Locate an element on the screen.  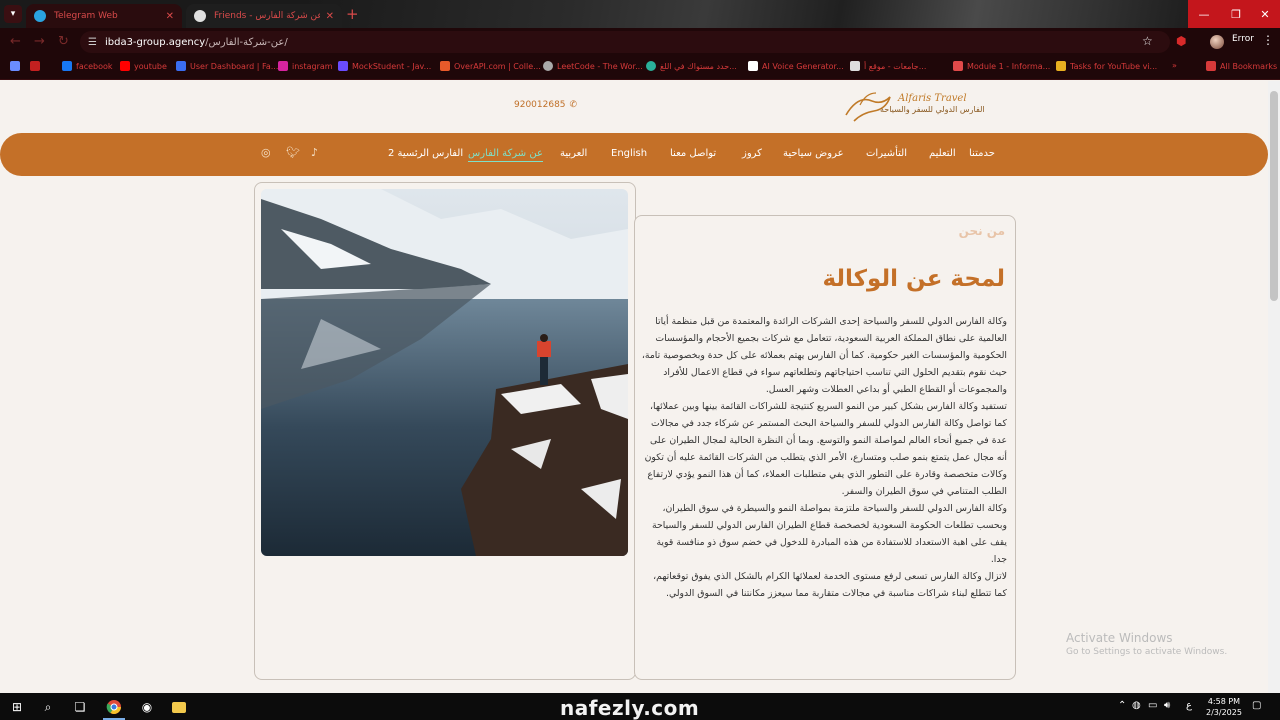
logo-english-text: Alfaris Travel is located at coordinates (932, 98).